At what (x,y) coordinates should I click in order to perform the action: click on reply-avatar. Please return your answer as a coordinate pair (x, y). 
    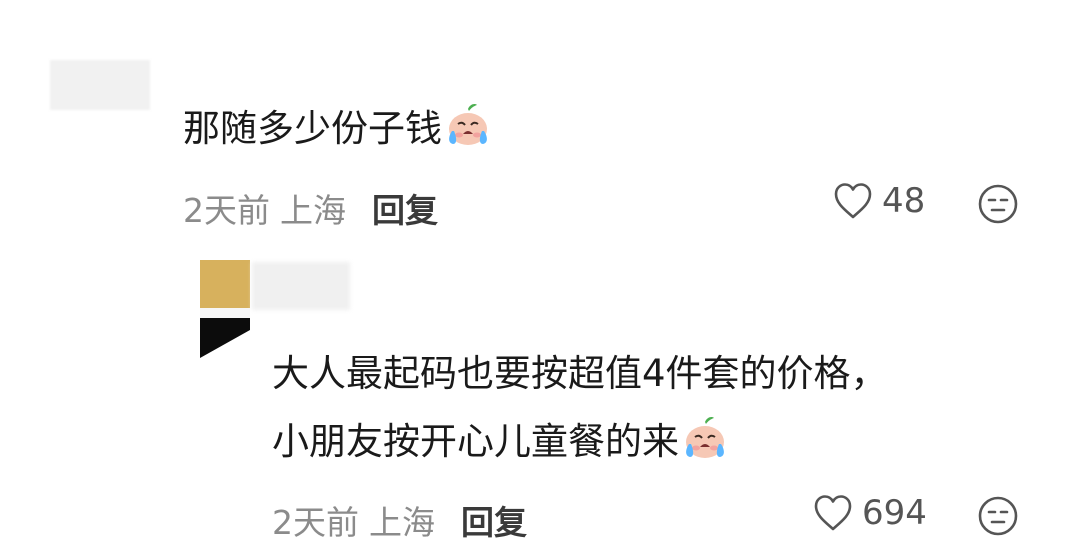
    Looking at the image, I should click on (225, 309).